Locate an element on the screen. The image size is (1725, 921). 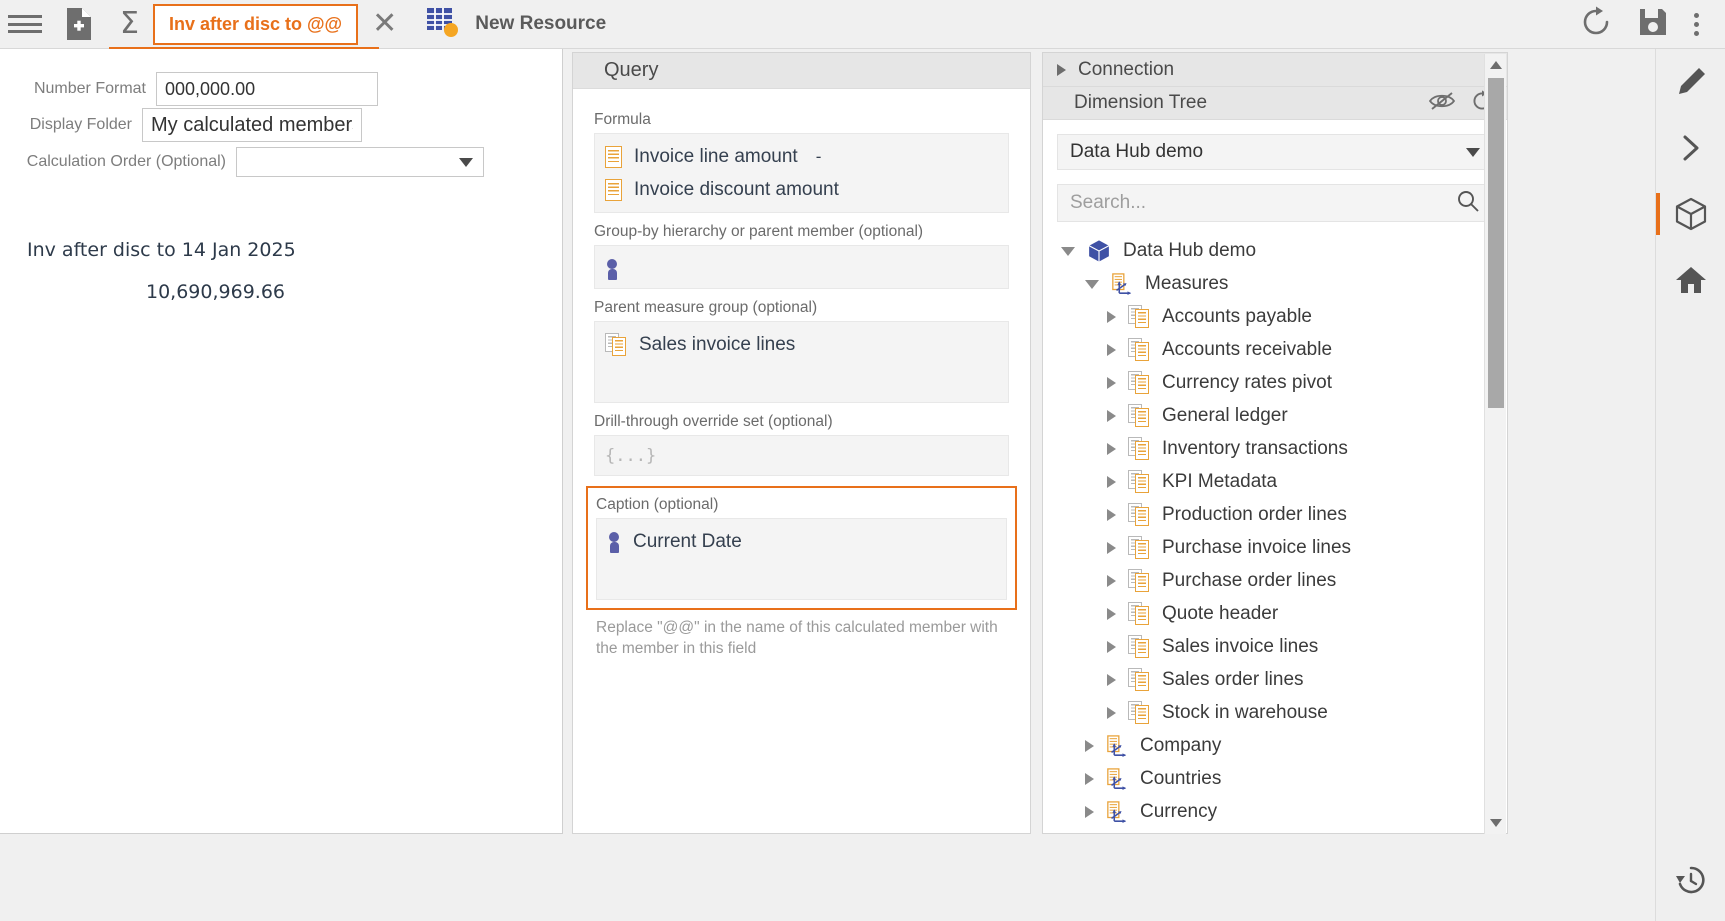
dimension-tree-header: Dimension Tree is located at coordinates (1275, 103).